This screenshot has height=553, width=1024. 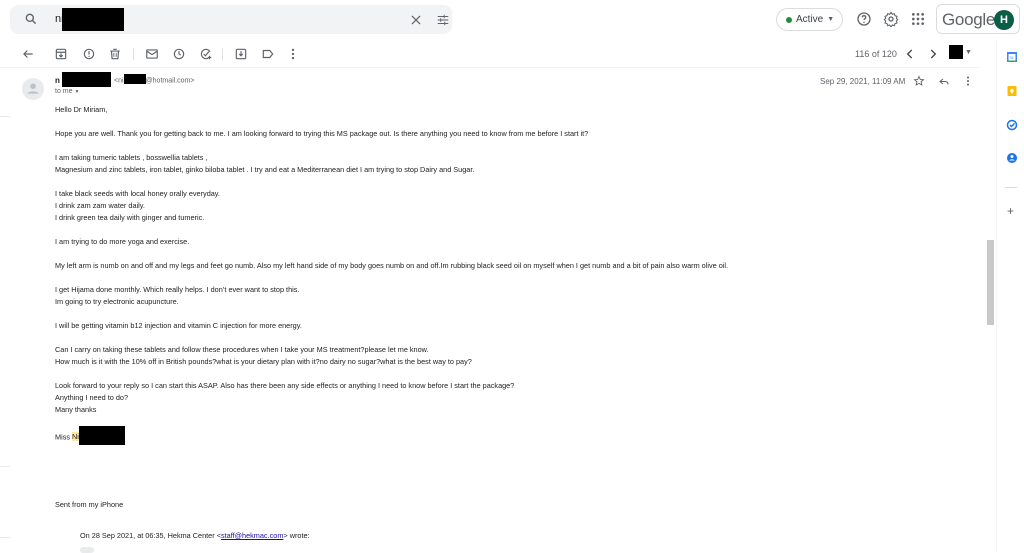 What do you see at coordinates (296, 535) in the screenshot?
I see `quote-outro: > wrote:` at bounding box center [296, 535].